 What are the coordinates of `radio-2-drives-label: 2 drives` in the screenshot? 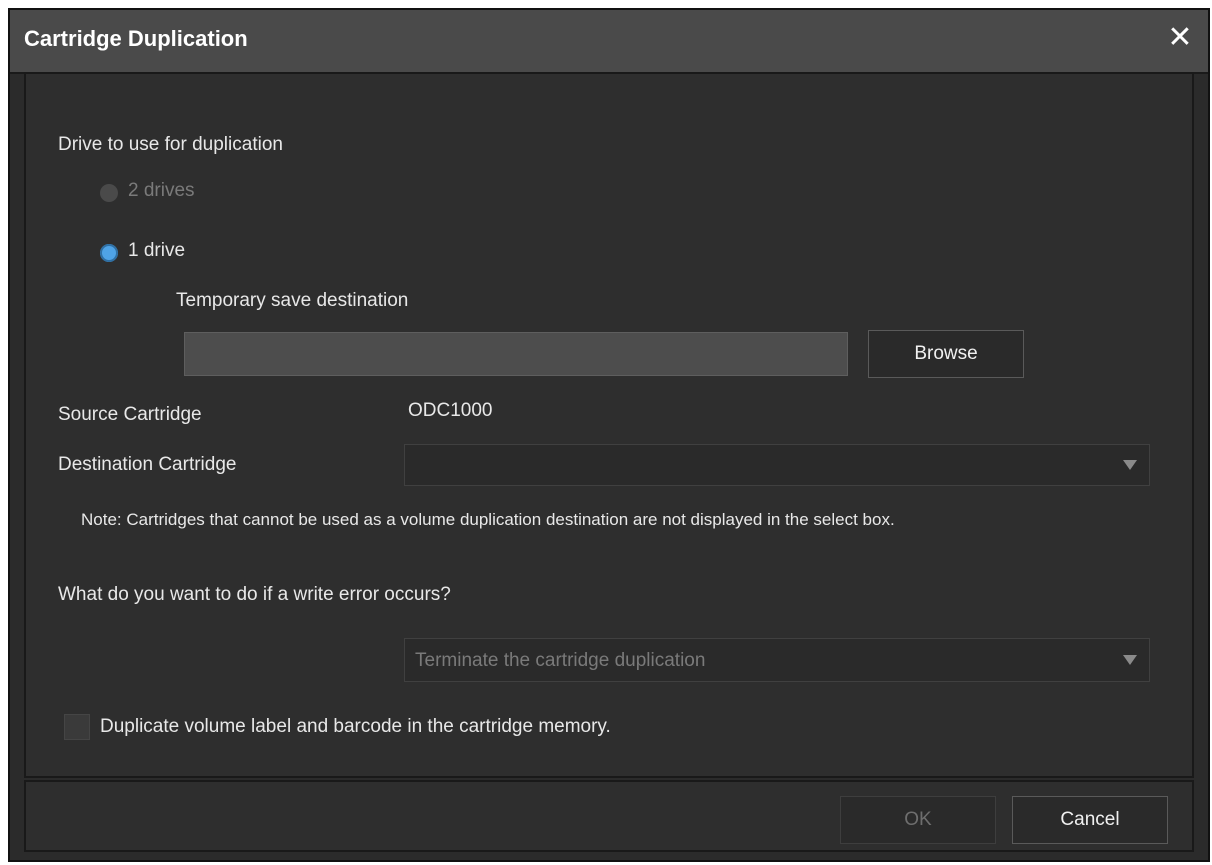 It's located at (161, 190).